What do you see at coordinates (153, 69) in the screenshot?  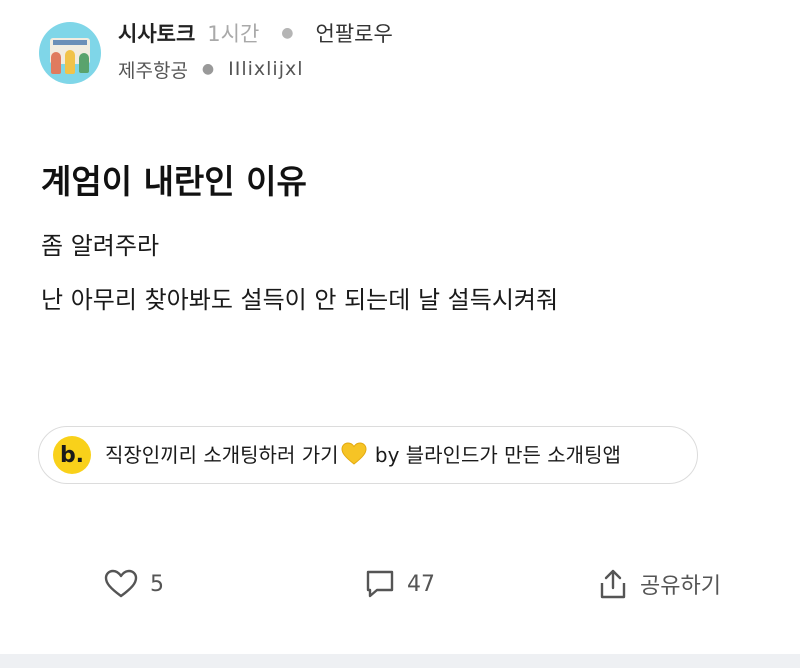 I see `author-company: 제주항공` at bounding box center [153, 69].